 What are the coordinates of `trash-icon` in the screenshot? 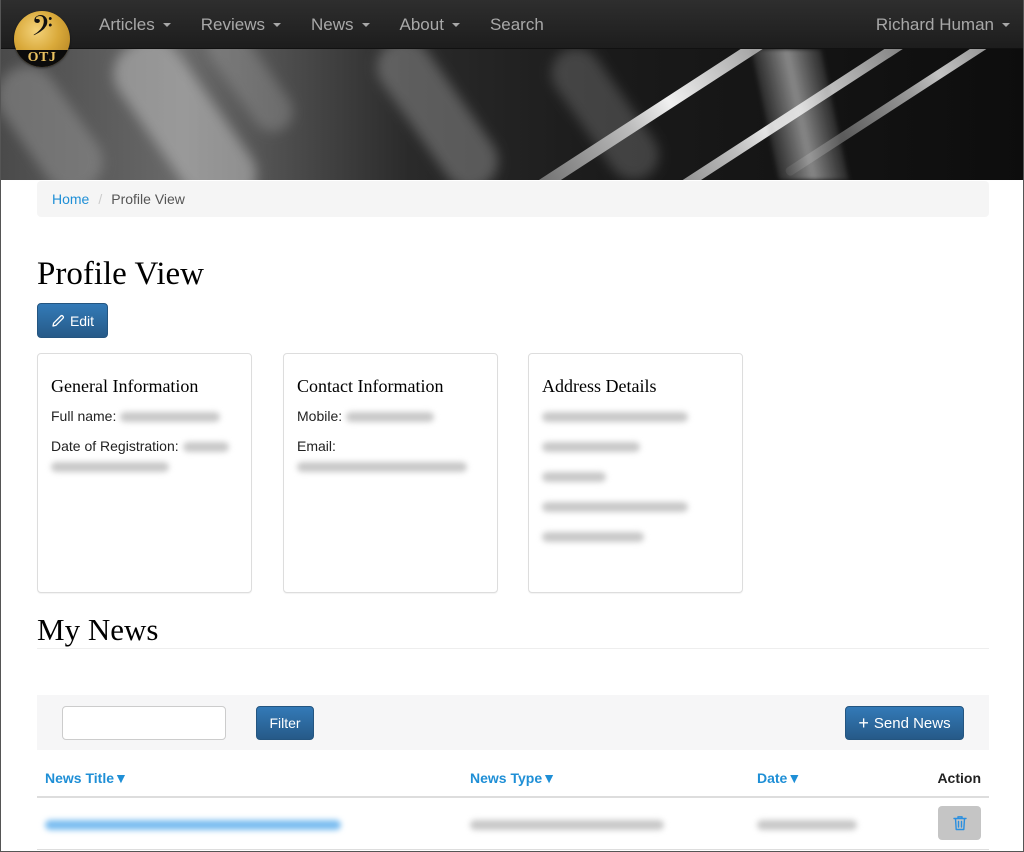 It's located at (959, 823).